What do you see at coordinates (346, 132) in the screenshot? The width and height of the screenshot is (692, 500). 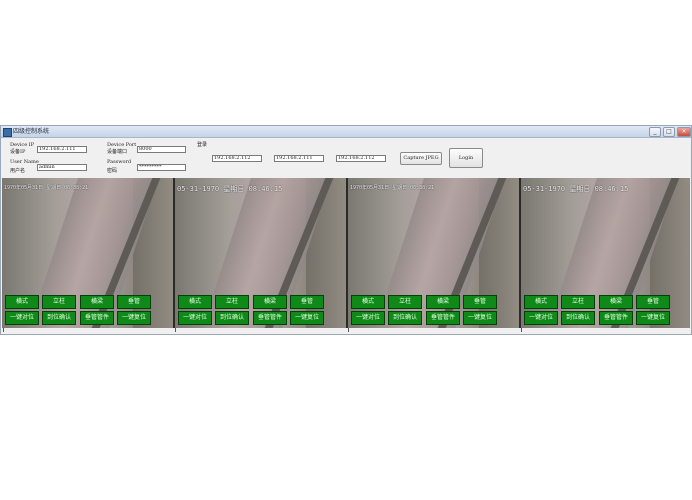 I see `title-bar: 四级控制系统 _ □ ×` at bounding box center [346, 132].